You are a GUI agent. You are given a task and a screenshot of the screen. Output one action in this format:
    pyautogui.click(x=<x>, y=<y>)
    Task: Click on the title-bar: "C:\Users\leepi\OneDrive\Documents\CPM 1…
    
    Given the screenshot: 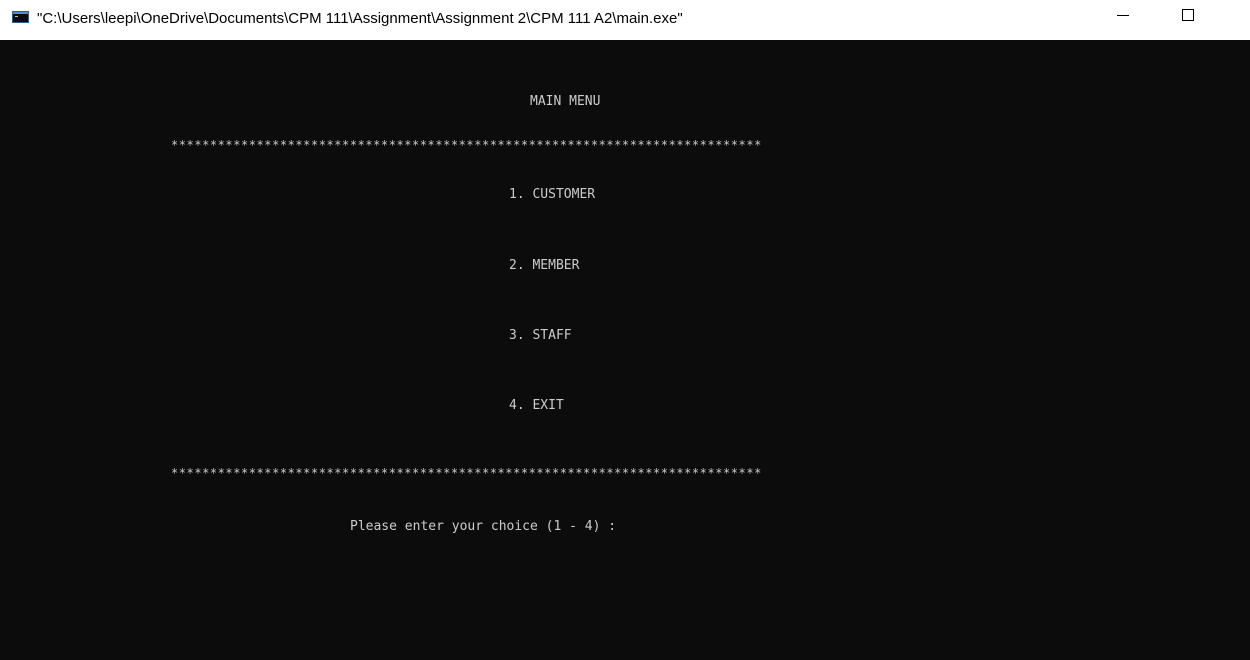 What is the action you would take?
    pyautogui.click(x=625, y=20)
    